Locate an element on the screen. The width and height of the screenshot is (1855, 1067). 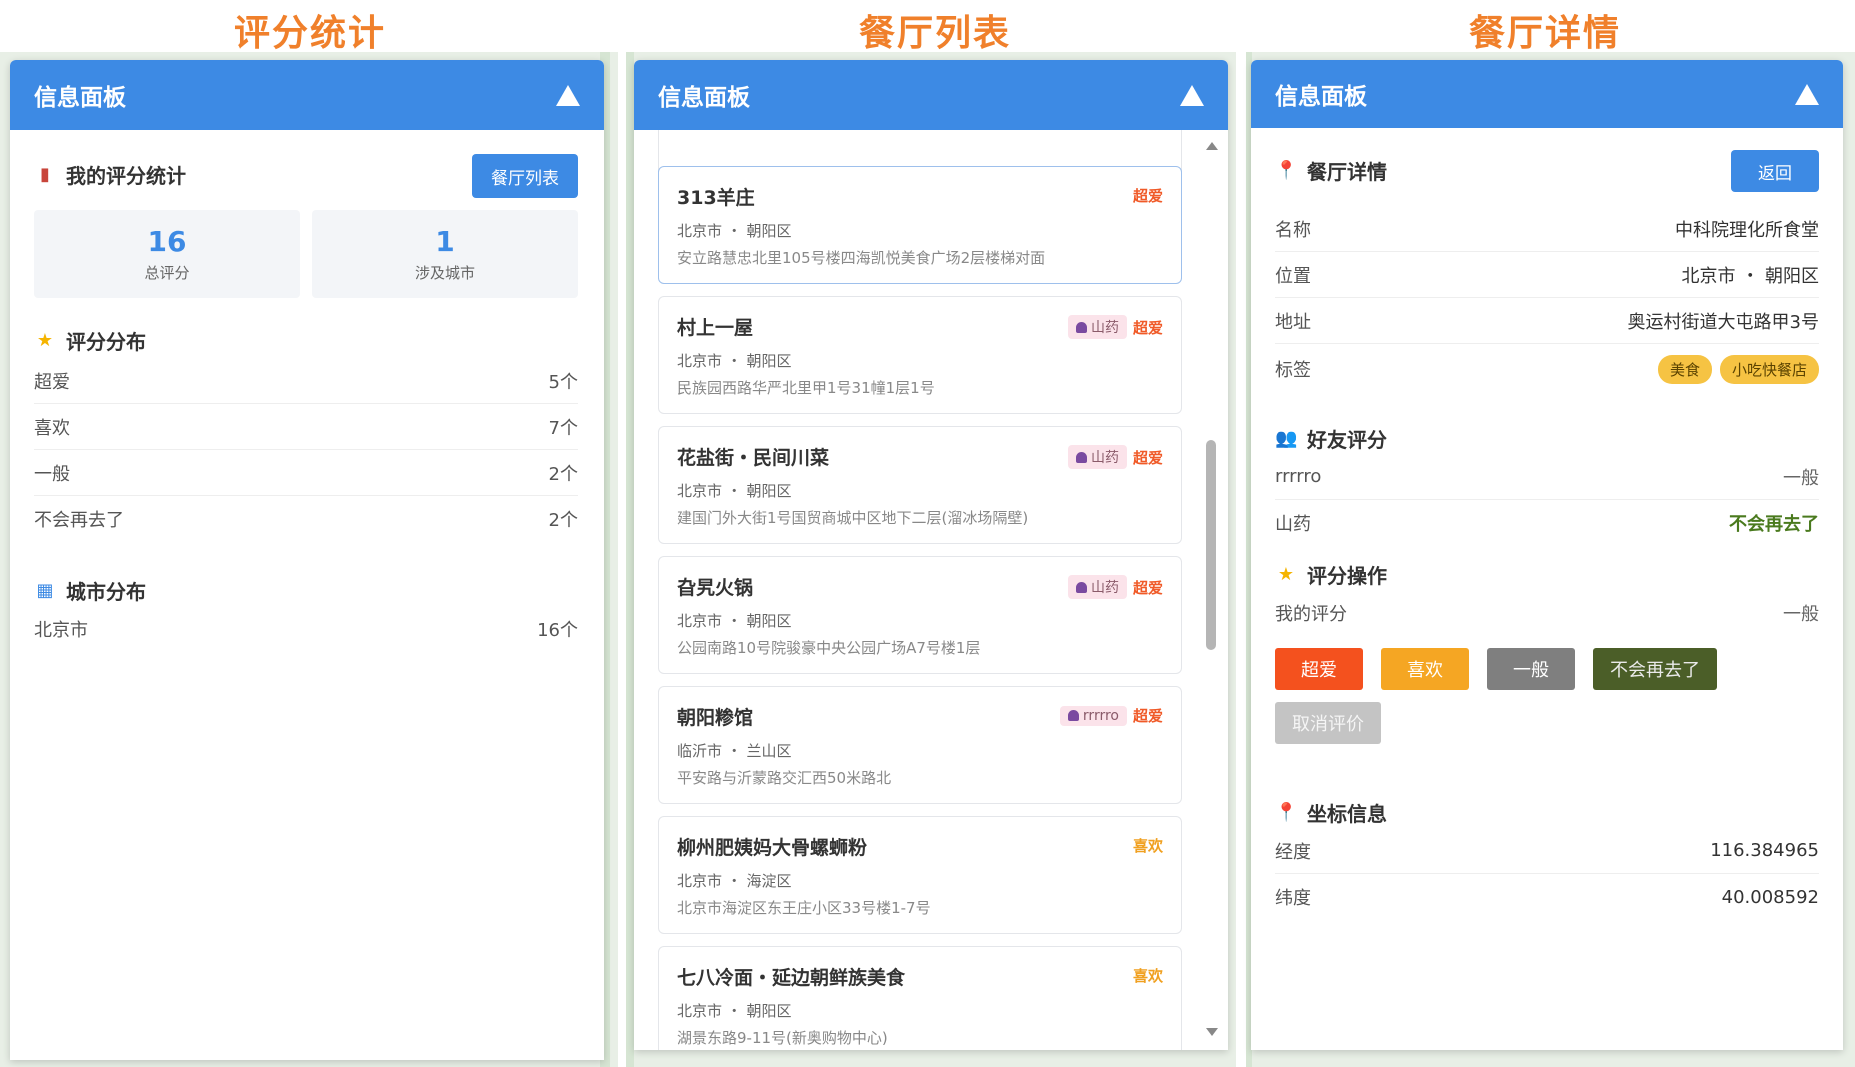
rate-ok-button: 一般 is located at coordinates (1531, 669).